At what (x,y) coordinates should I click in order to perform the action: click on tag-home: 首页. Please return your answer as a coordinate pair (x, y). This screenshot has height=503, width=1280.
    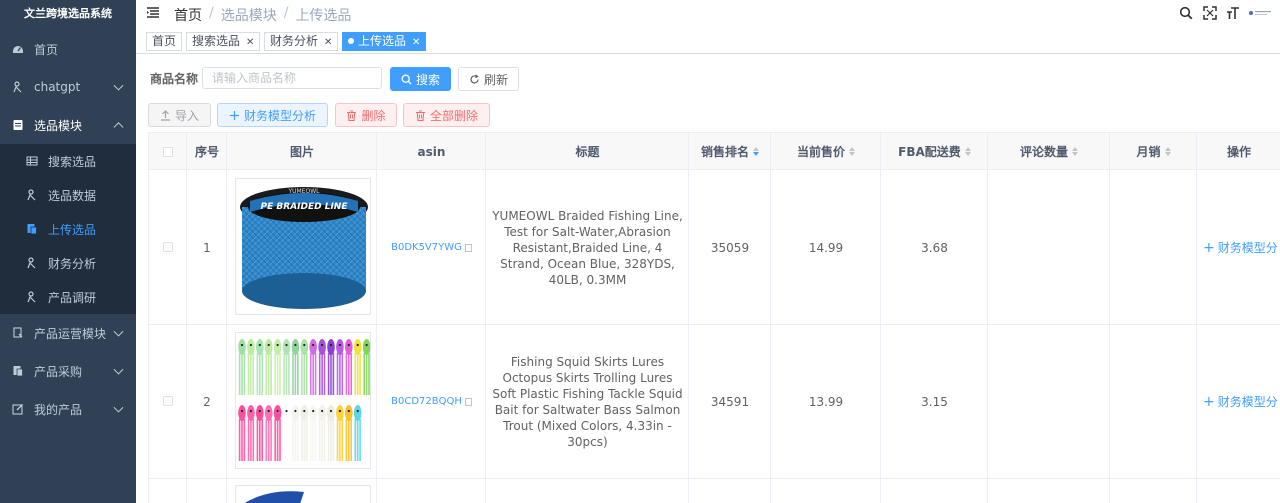
    Looking at the image, I should click on (164, 41).